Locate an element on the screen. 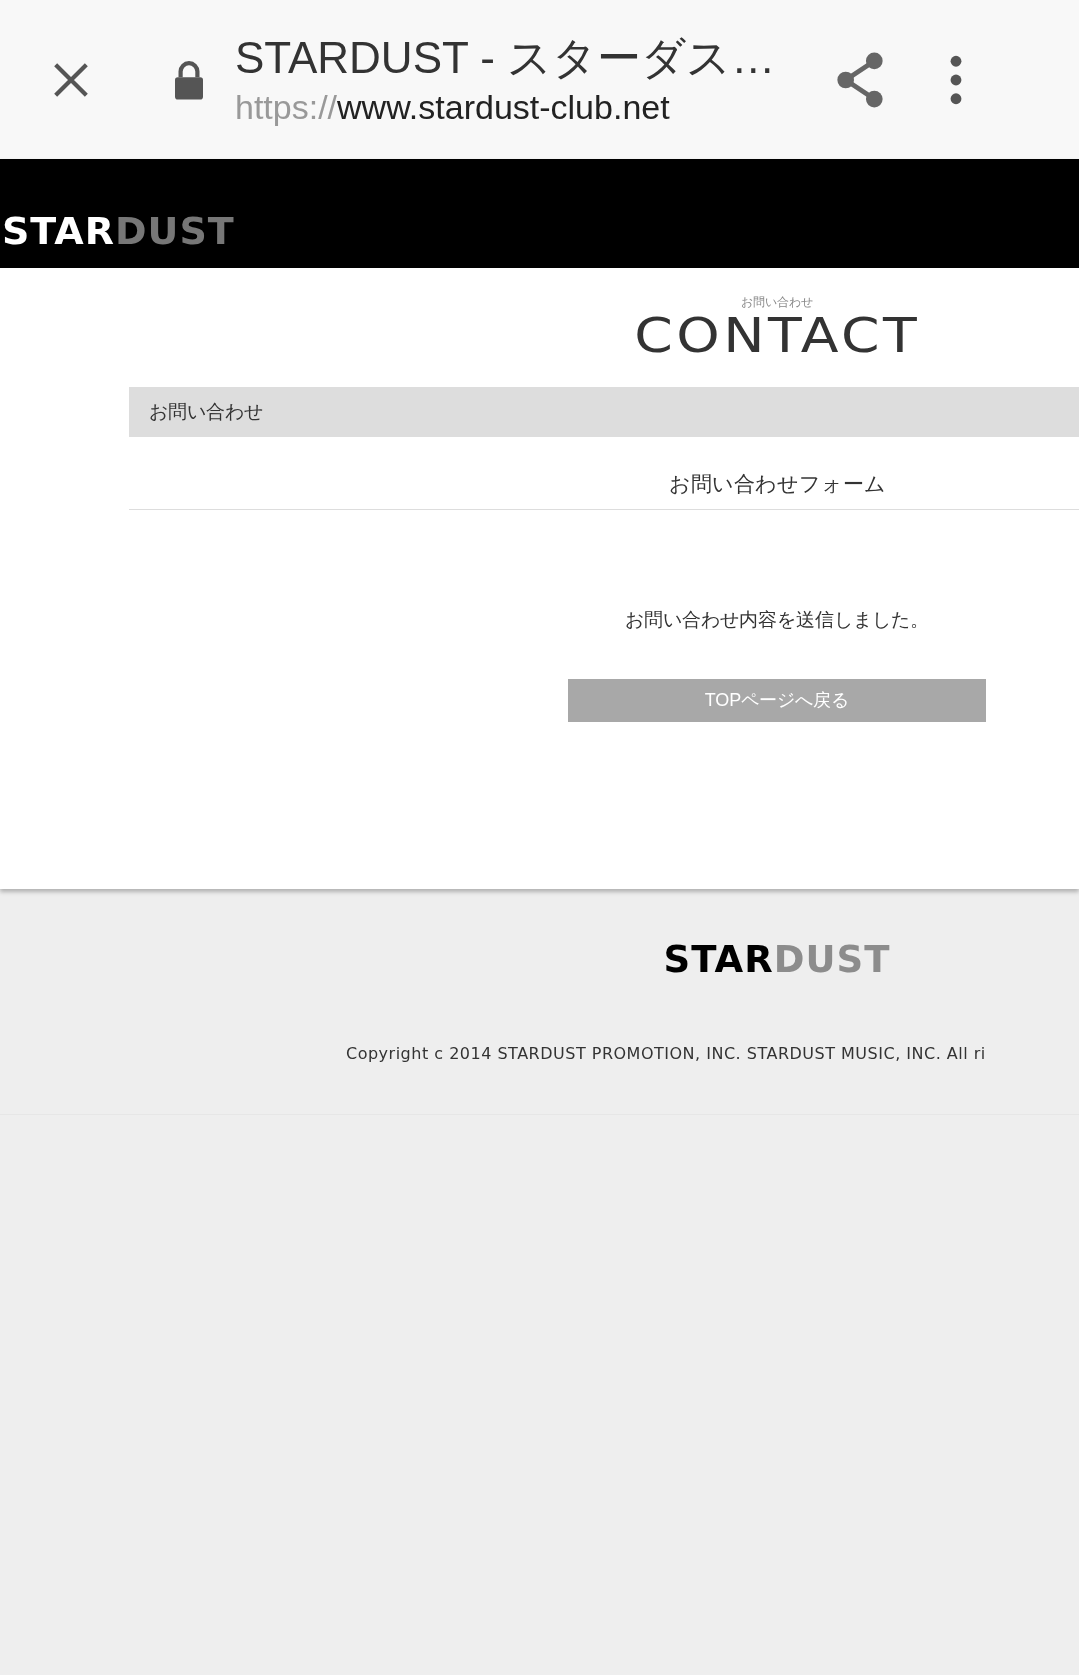 Image resolution: width=1079 pixels, height=1675 pixels. lock-icon is located at coordinates (189, 79).